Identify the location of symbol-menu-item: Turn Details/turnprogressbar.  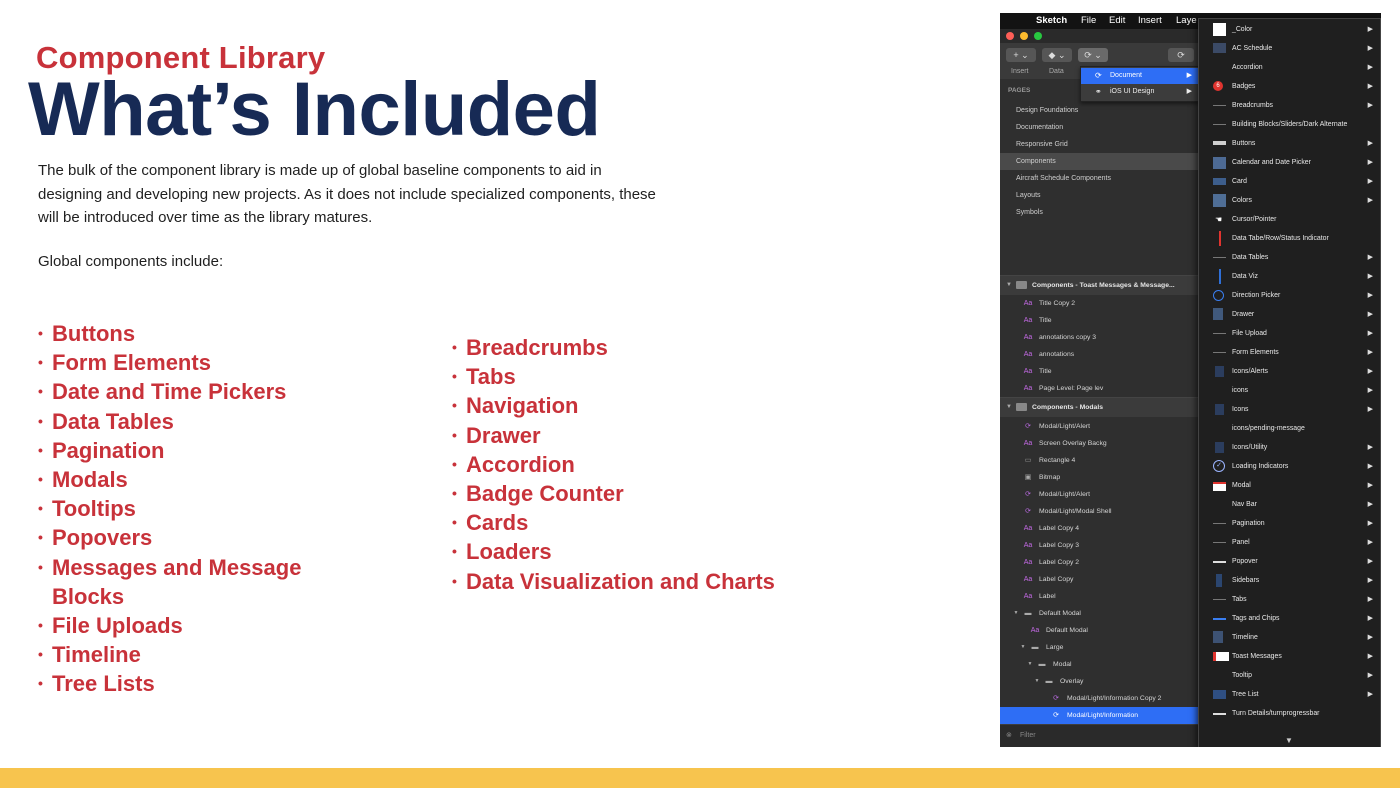
(1289, 713).